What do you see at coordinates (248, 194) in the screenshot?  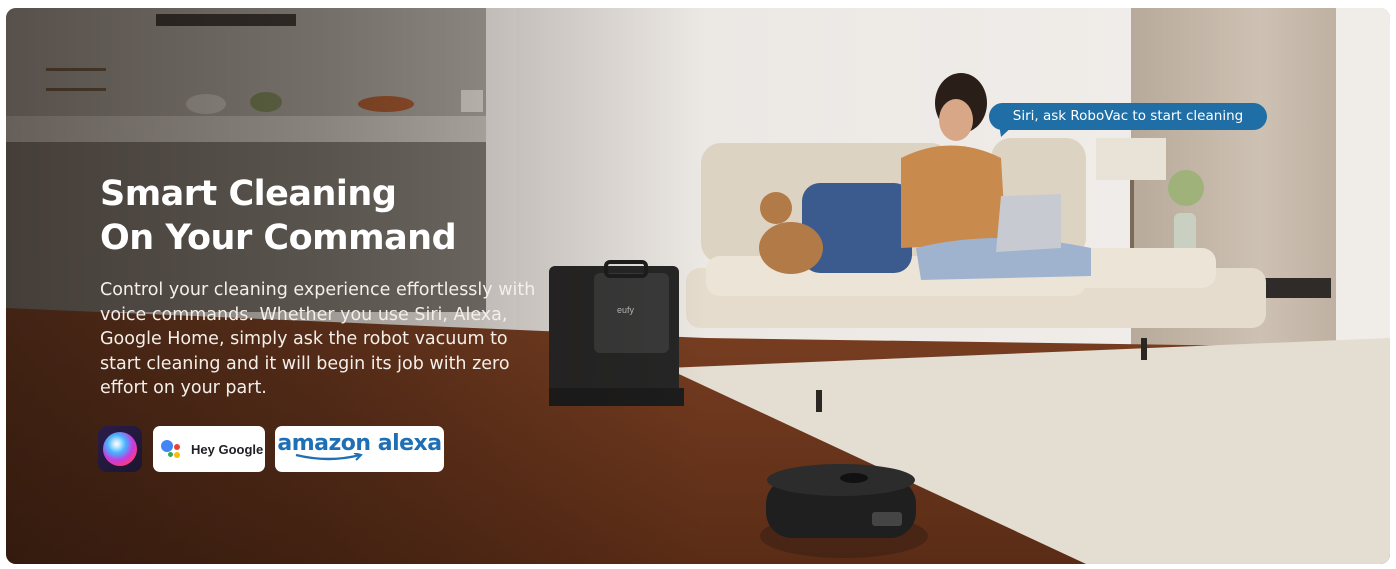 I see `headline-line-1: Smart Cleaning` at bounding box center [248, 194].